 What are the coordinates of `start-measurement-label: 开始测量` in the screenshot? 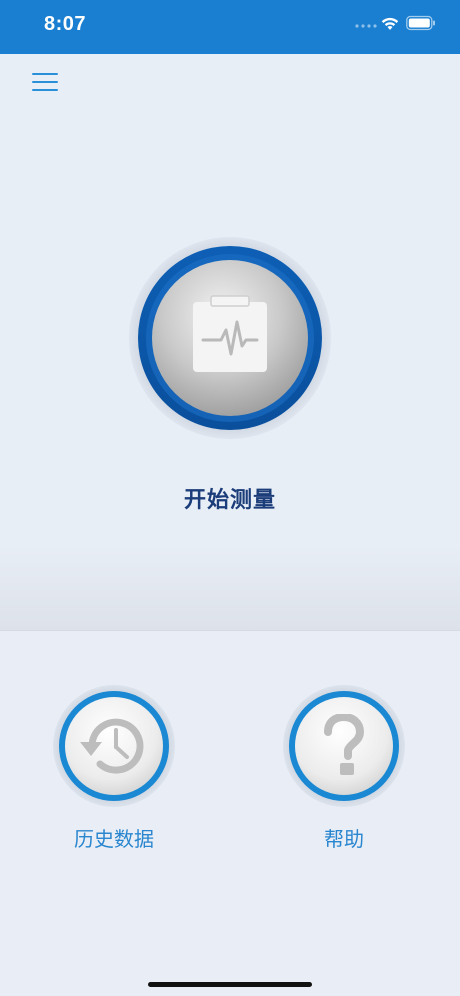 It's located at (230, 498).